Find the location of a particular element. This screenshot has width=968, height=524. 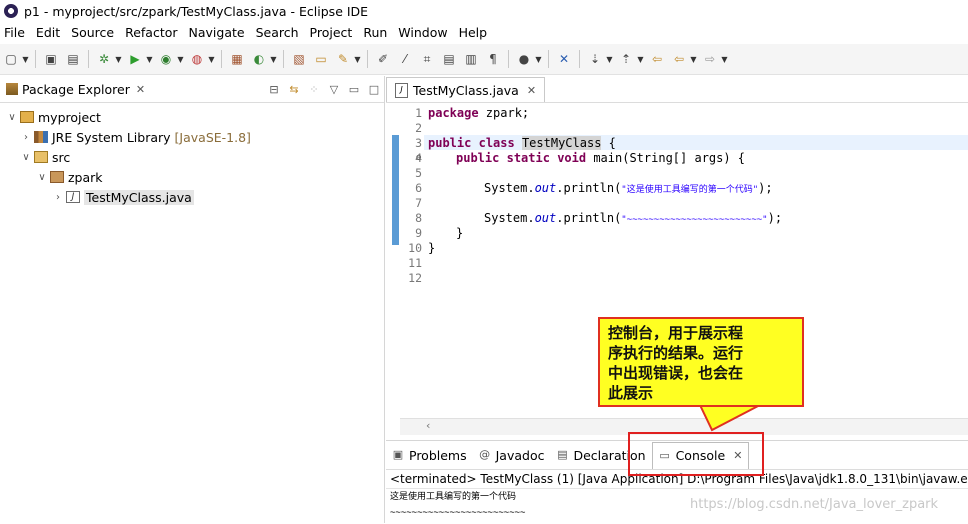

run-icon: ▶ is located at coordinates (135, 59).